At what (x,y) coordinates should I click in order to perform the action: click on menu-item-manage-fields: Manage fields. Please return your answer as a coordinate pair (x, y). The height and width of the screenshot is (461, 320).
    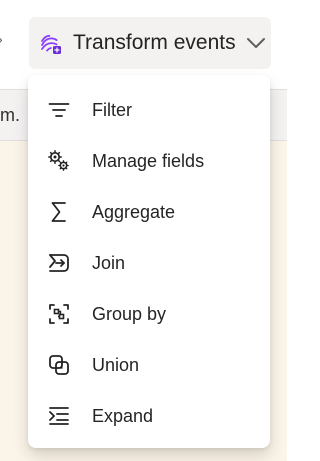
    Looking at the image, I should click on (149, 160).